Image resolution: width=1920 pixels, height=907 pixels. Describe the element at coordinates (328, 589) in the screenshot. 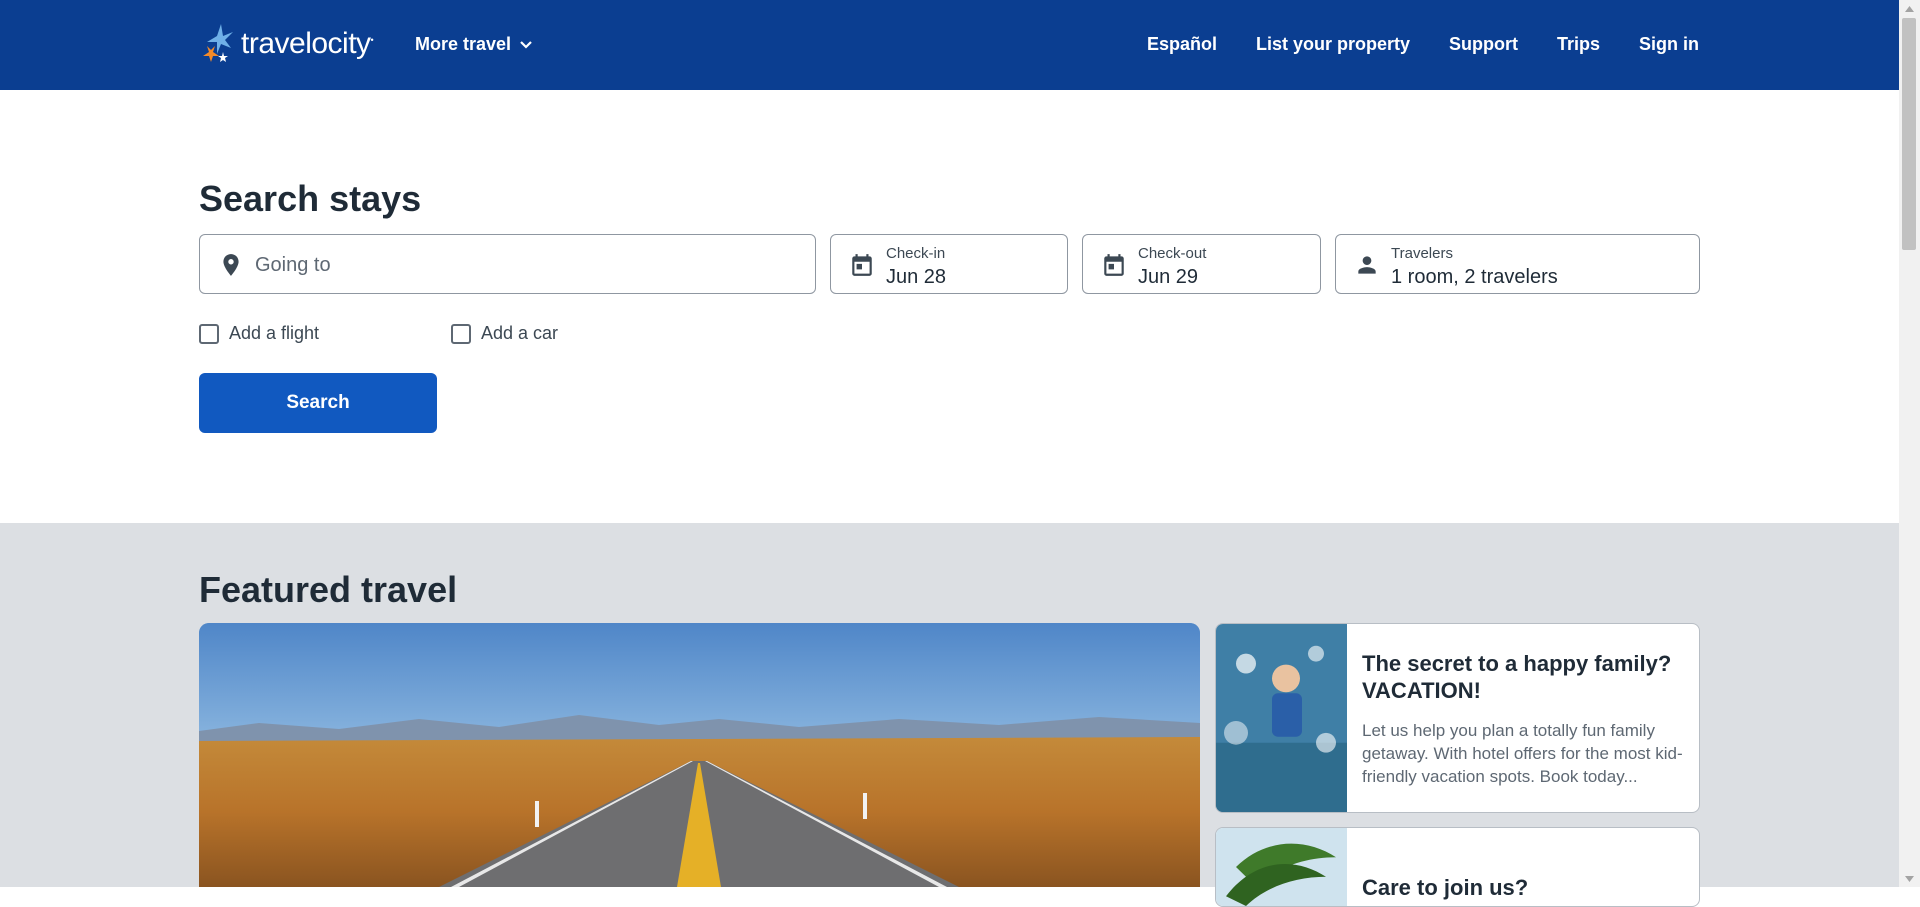

I see `featured-travel-title: Featured travel` at that location.